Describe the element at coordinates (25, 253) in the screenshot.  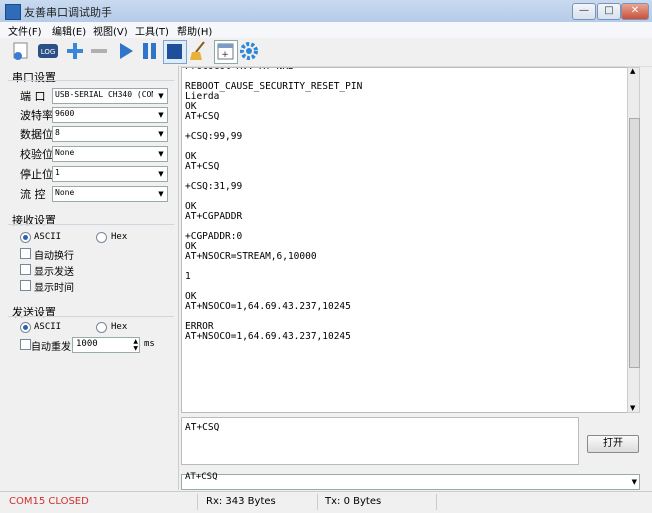
I see `auto-newline-checkbox` at that location.